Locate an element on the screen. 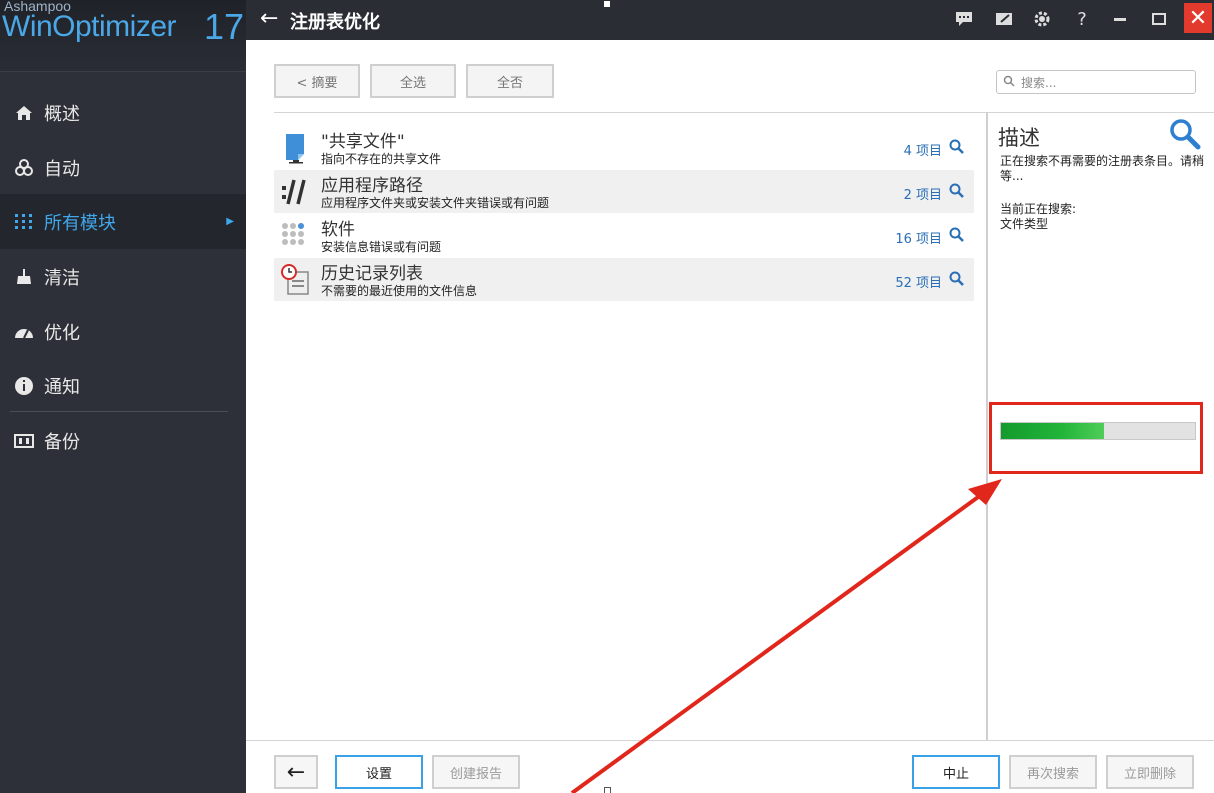 This screenshot has width=1214, height=793. row-title: 软件 is located at coordinates (338, 230).